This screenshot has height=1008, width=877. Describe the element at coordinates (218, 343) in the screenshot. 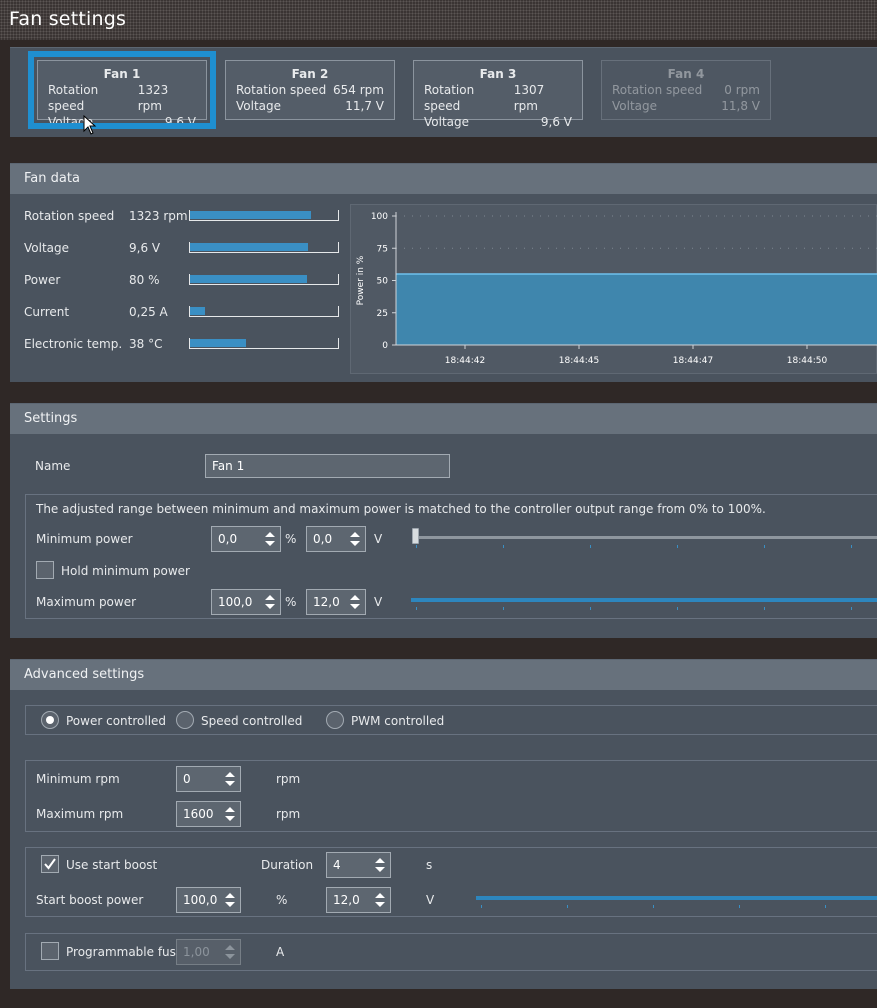

I see `temperature-bar-fill` at that location.